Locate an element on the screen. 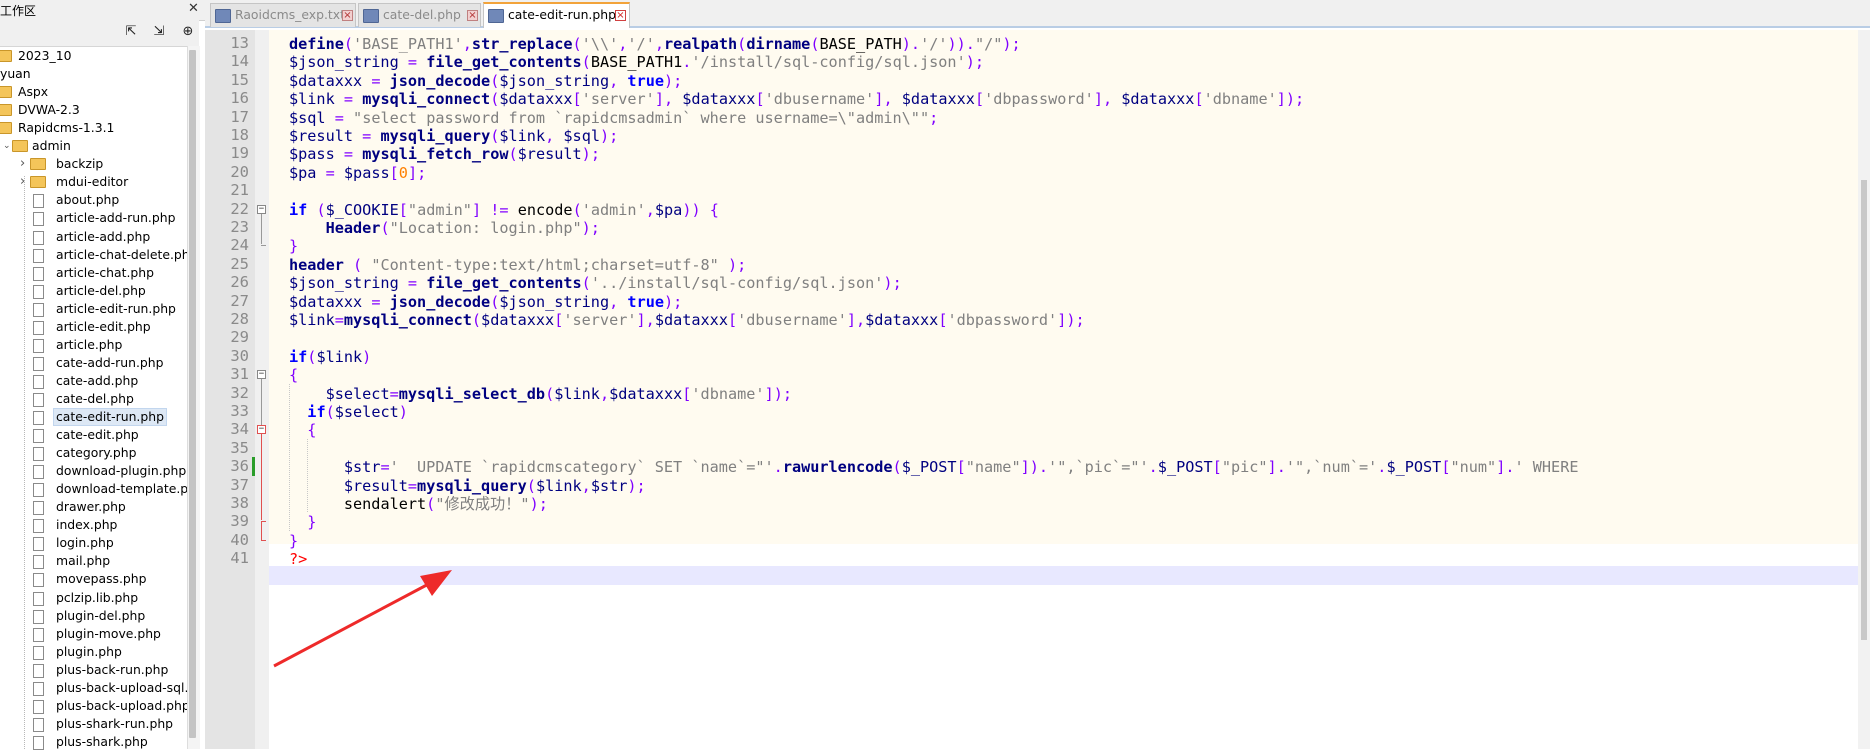 Image resolution: width=1870 pixels, height=751 pixels. code-line: $pass = mysqli_fetch_row($result); is located at coordinates (444, 154).